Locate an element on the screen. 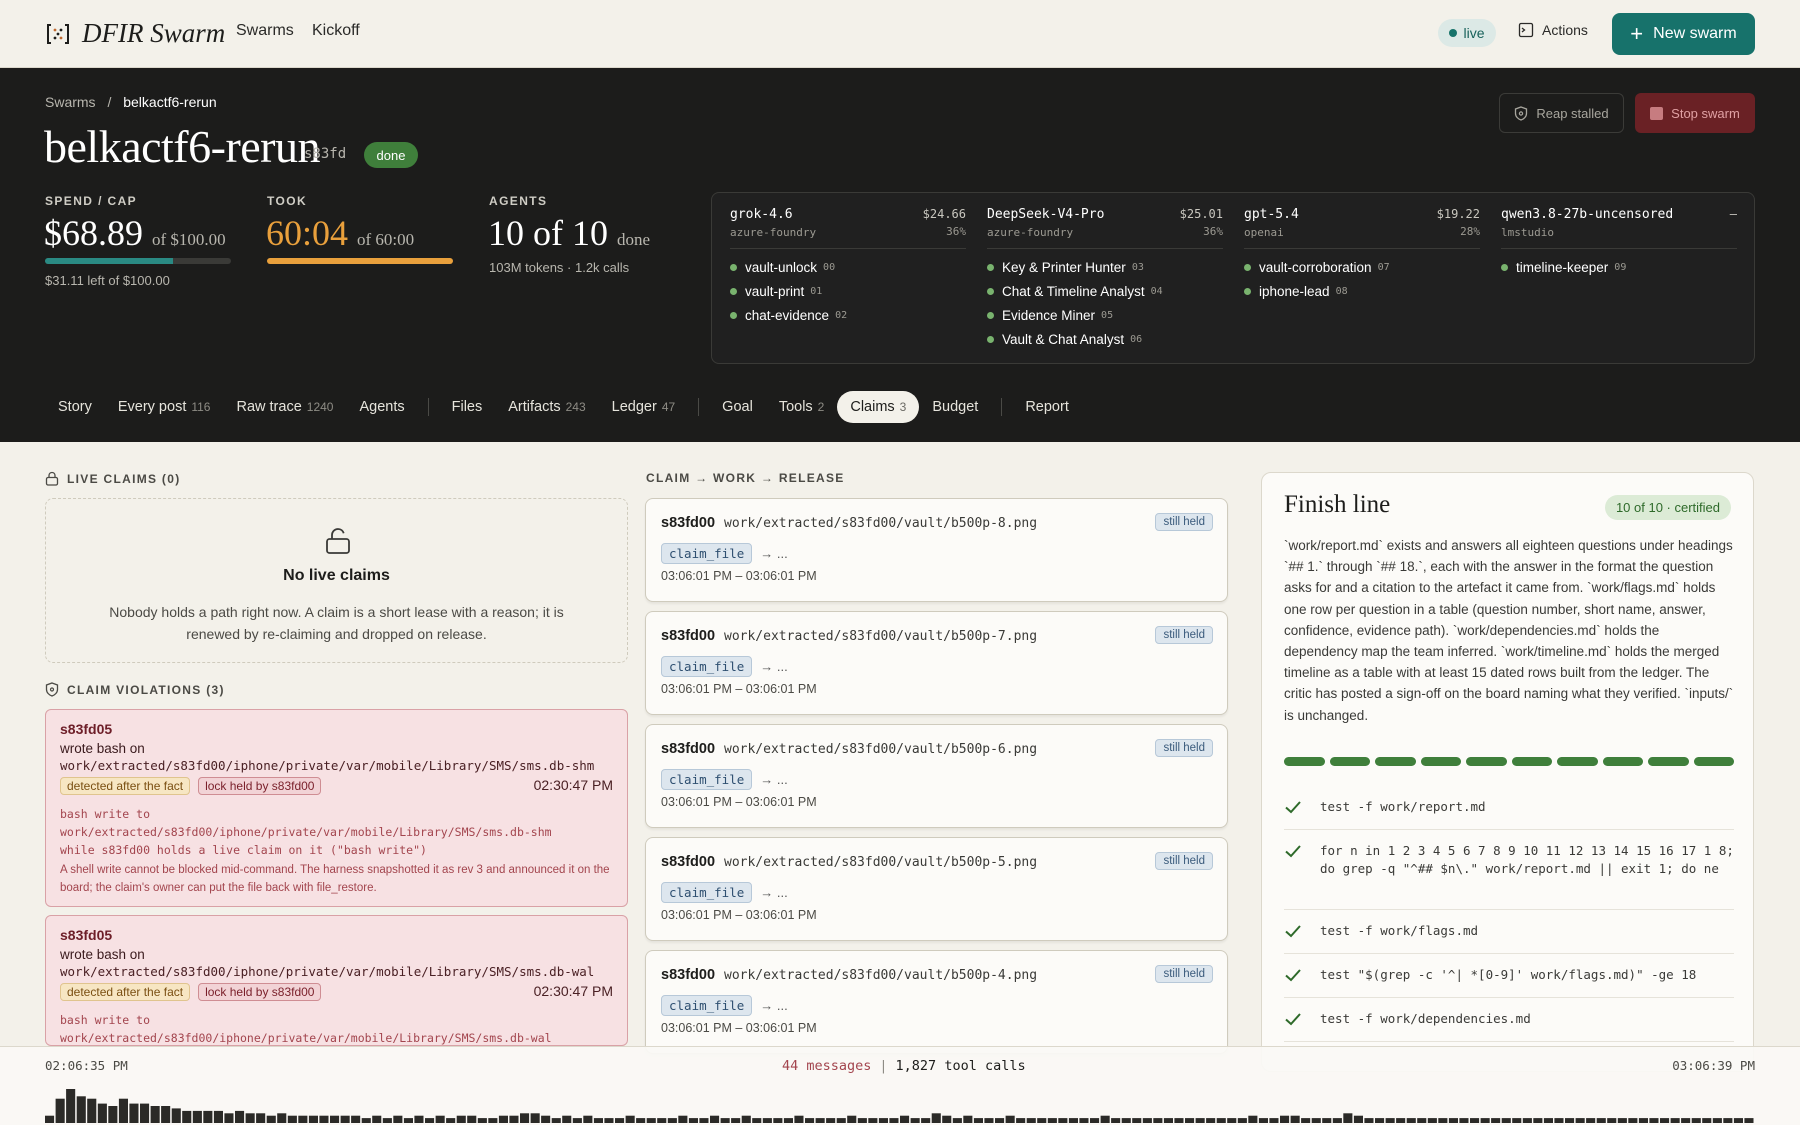  nav-link-kickoff: Kickoff is located at coordinates (336, 31).